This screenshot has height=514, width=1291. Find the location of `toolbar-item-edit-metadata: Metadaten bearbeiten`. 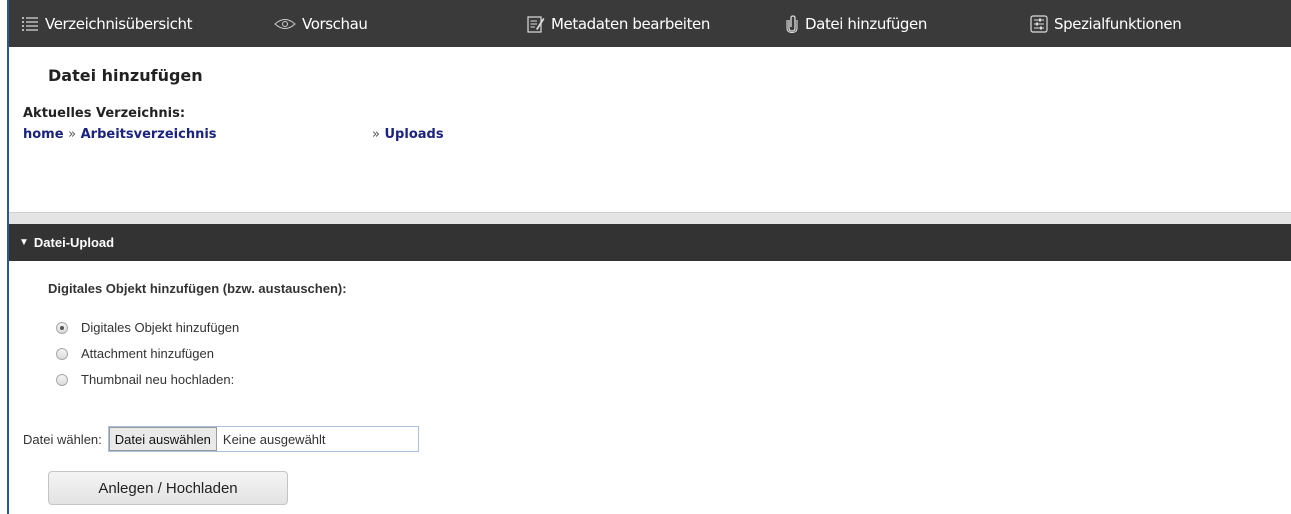

toolbar-item-edit-metadata: Metadaten bearbeiten is located at coordinates (618, 23).